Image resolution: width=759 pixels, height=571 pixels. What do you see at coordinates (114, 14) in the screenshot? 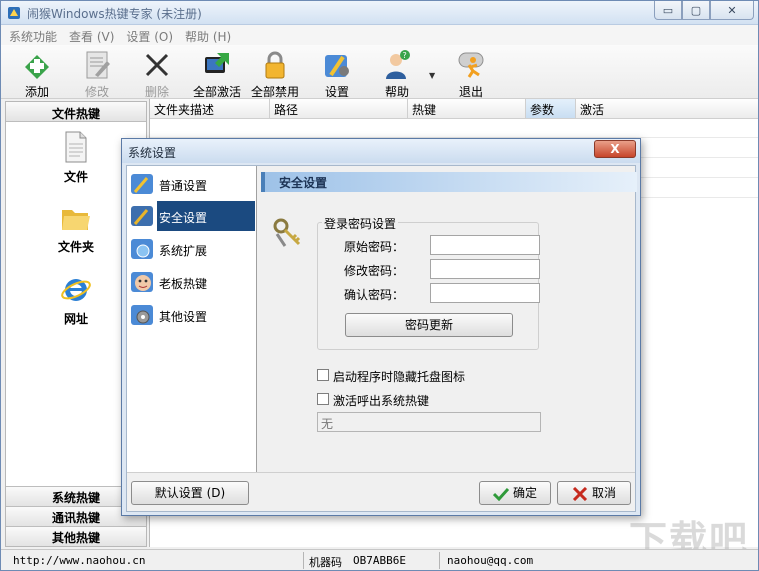
I see `window-title: 闹猴Windows热键专家 (未注册)` at bounding box center [114, 14].